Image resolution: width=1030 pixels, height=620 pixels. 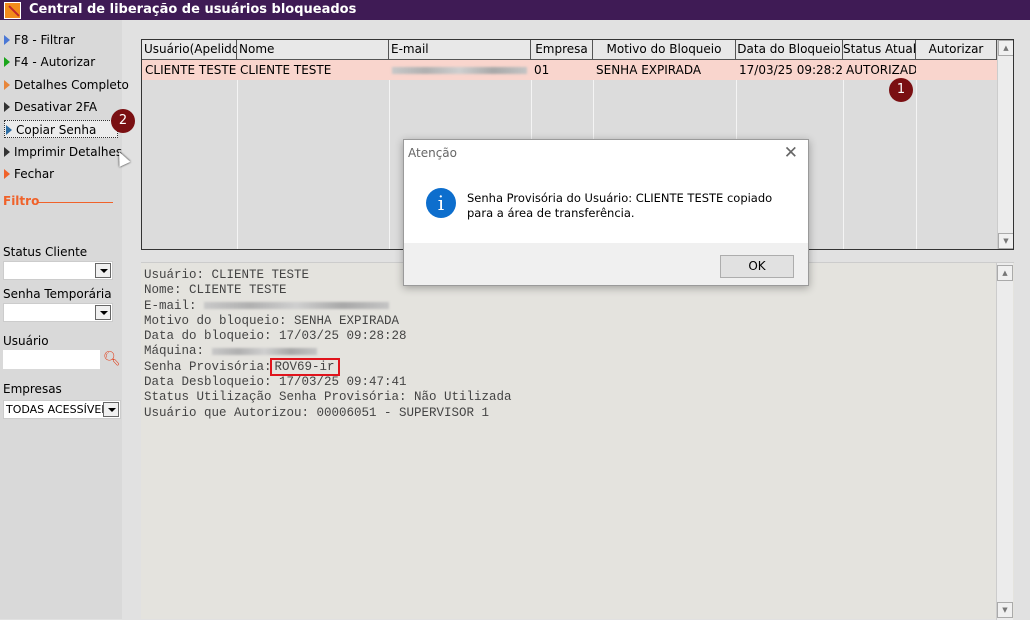 I want to click on column-header: Nome, so click(x=313, y=50).